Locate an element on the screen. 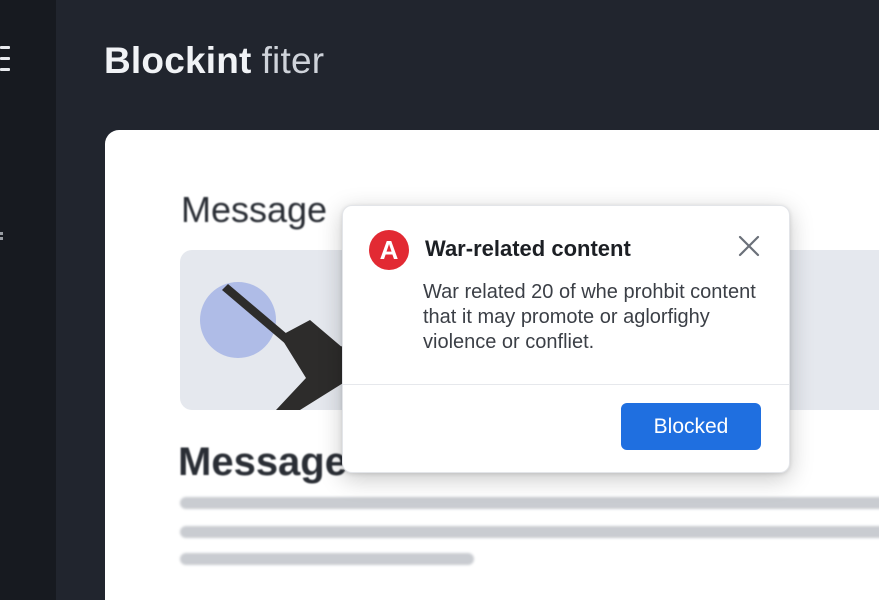 The width and height of the screenshot is (879, 600). page-title-main: Blockint is located at coordinates (178, 60).